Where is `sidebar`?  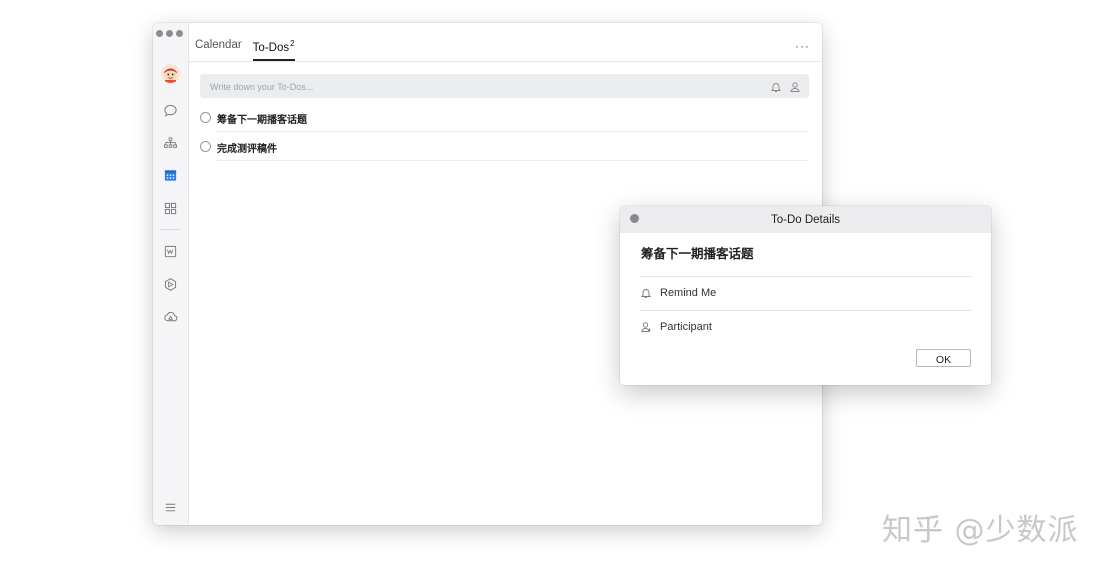 sidebar is located at coordinates (171, 274).